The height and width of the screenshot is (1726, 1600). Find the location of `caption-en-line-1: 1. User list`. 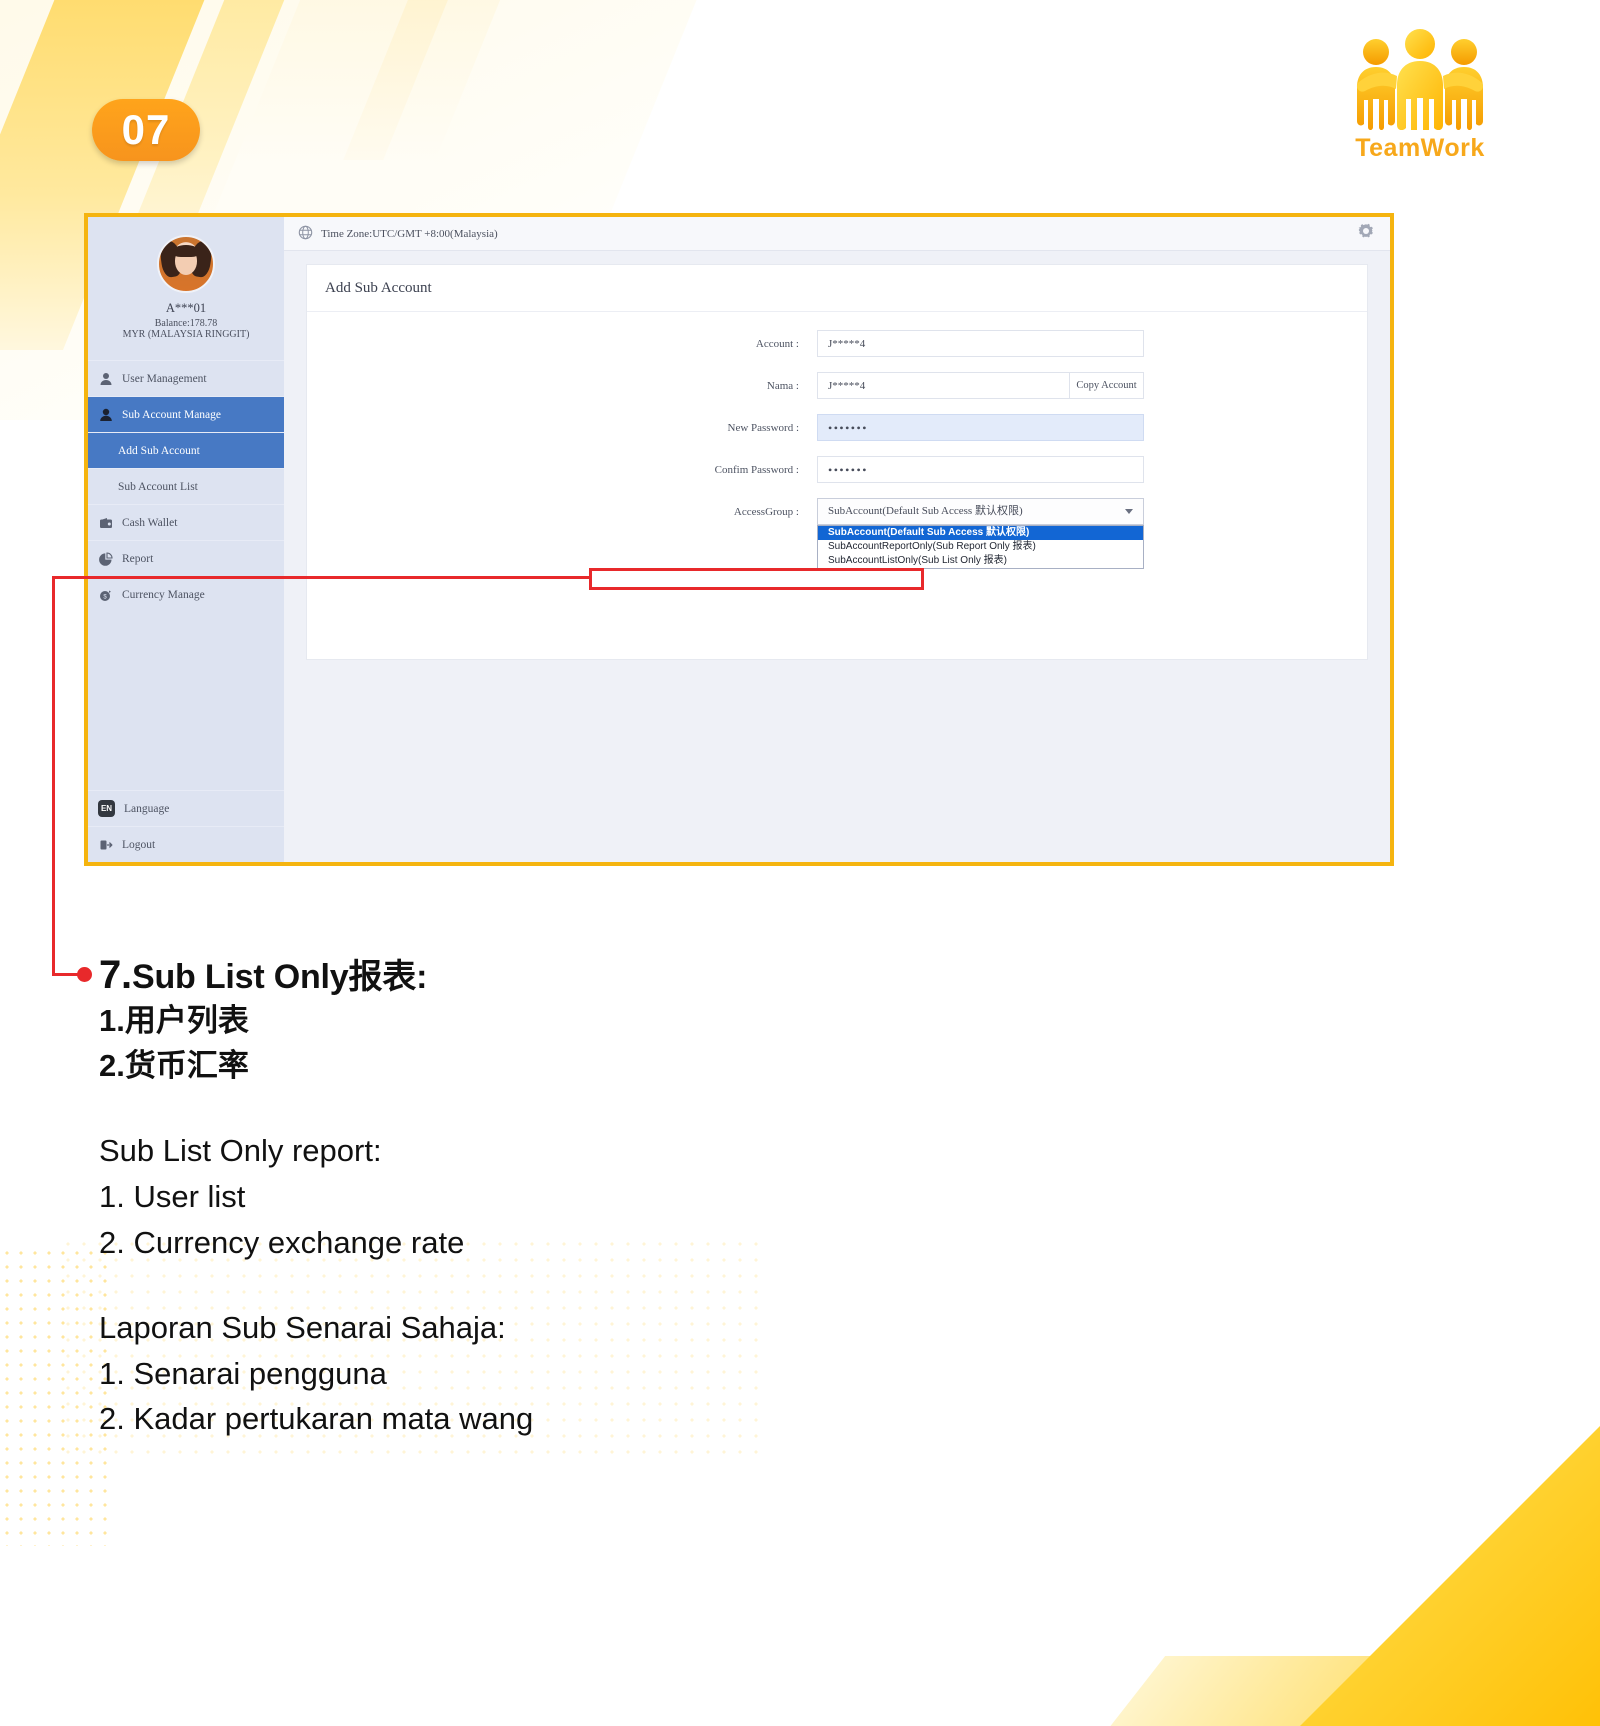

caption-en-line-1: 1. User list is located at coordinates (172, 1196).